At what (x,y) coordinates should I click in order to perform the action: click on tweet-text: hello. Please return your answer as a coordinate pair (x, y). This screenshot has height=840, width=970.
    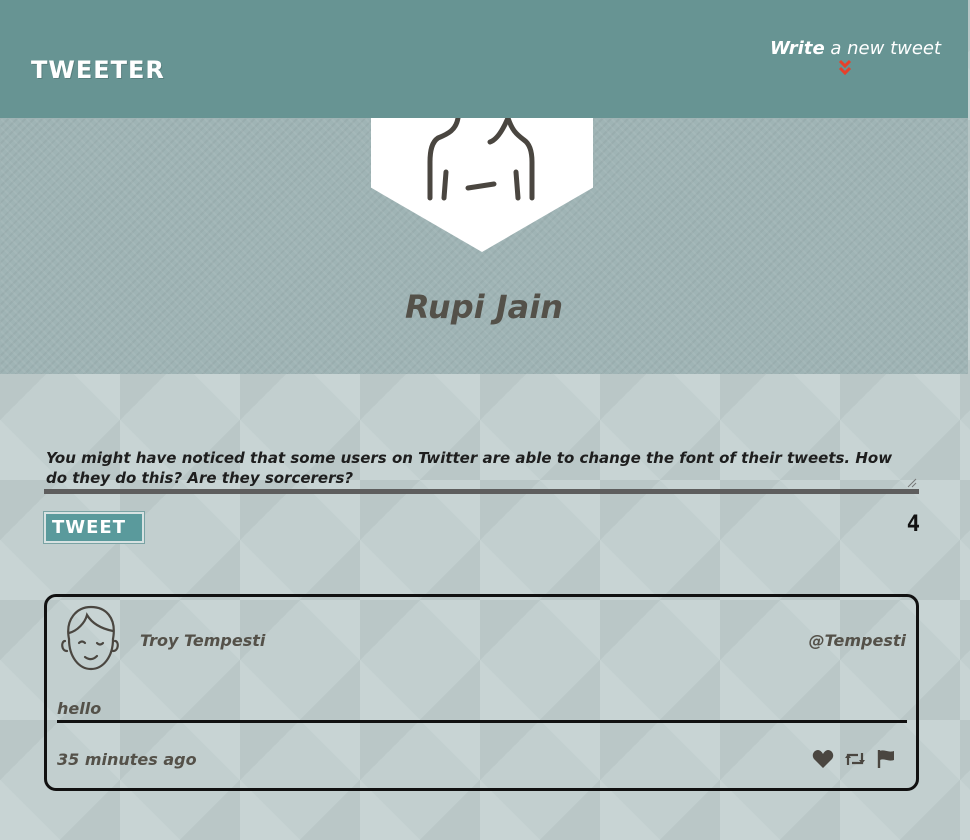
    Looking at the image, I should click on (482, 711).